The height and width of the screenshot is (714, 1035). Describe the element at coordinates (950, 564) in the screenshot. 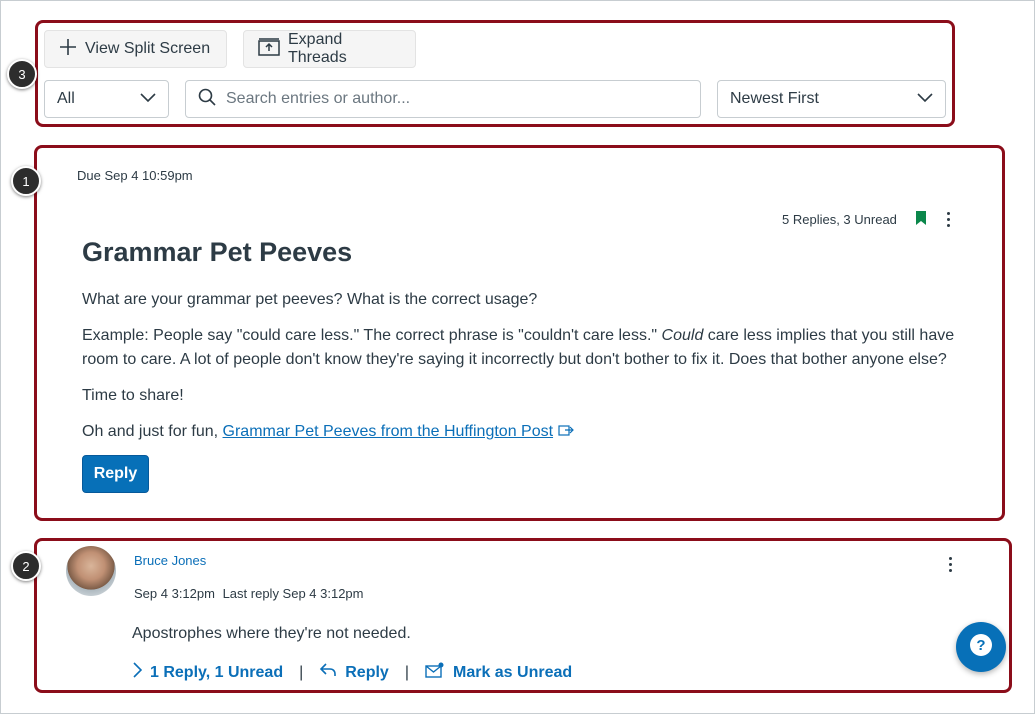

I see `entry-options-icon` at that location.